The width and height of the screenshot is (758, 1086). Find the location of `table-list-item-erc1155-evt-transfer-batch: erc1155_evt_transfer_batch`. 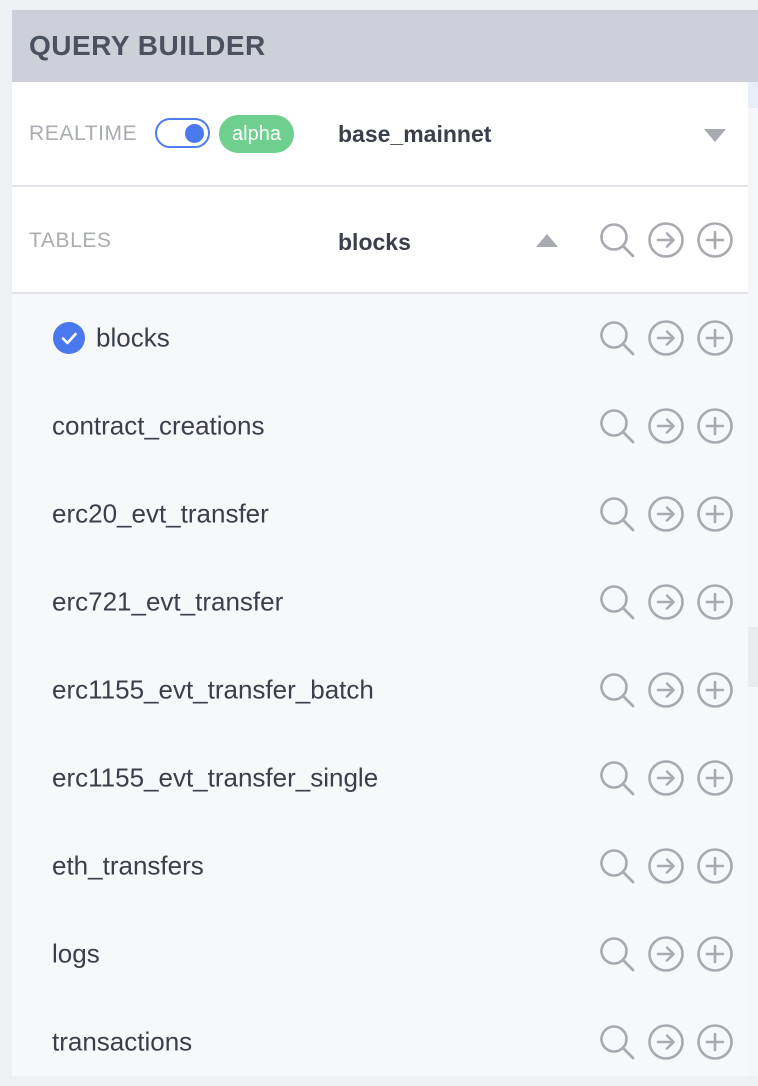

table-list-item-erc1155-evt-transfer-batch: erc1155_evt_transfer_batch is located at coordinates (380, 690).